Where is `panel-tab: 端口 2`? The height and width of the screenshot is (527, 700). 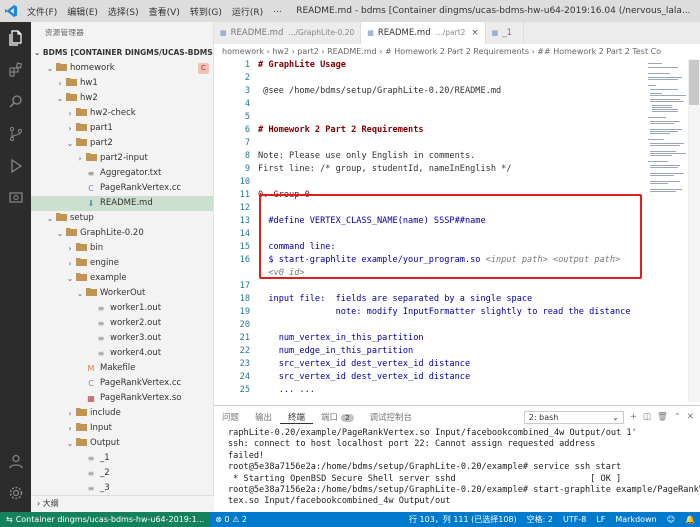 panel-tab: 端口 2 is located at coordinates (337, 417).